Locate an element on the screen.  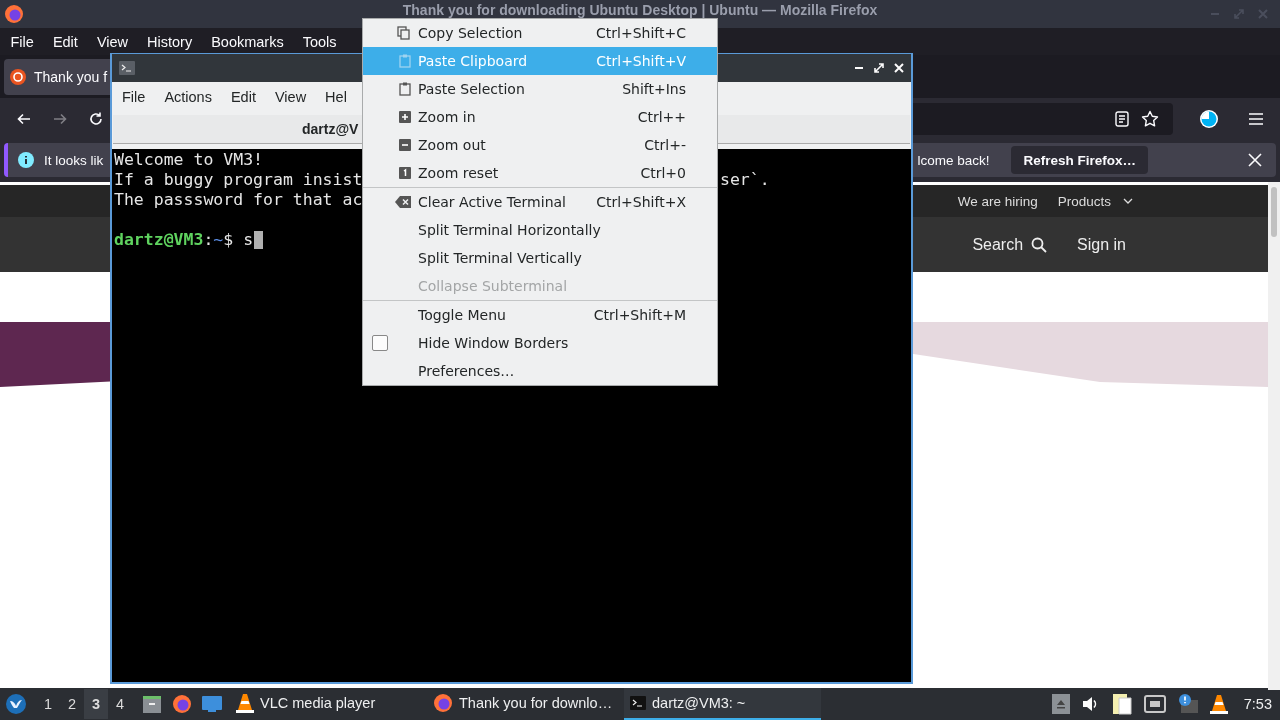
scrollbar is located at coordinates (1274, 436).